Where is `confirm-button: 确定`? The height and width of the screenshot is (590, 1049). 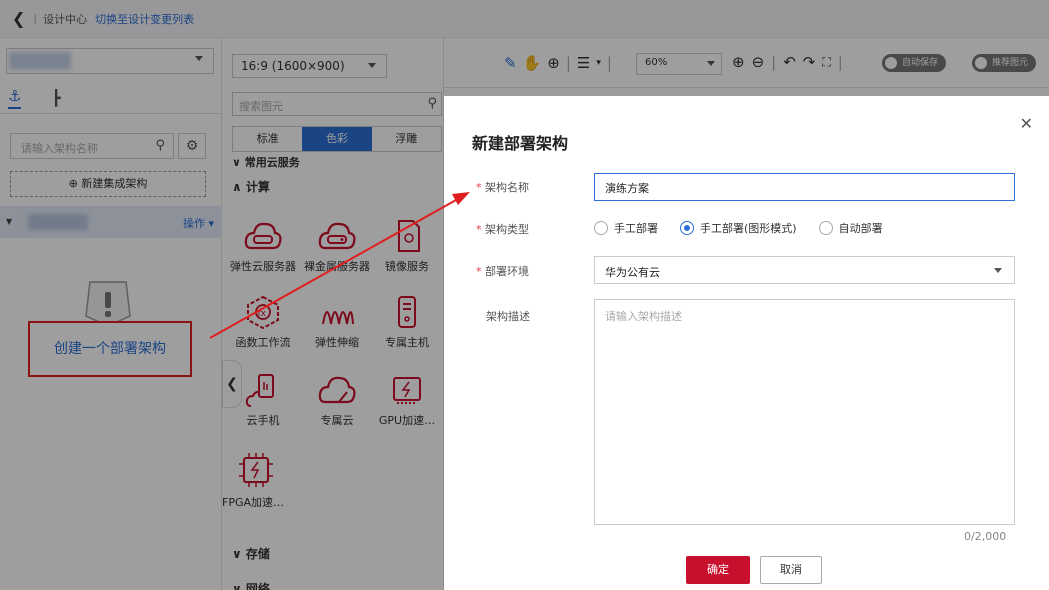 confirm-button: 确定 is located at coordinates (718, 570).